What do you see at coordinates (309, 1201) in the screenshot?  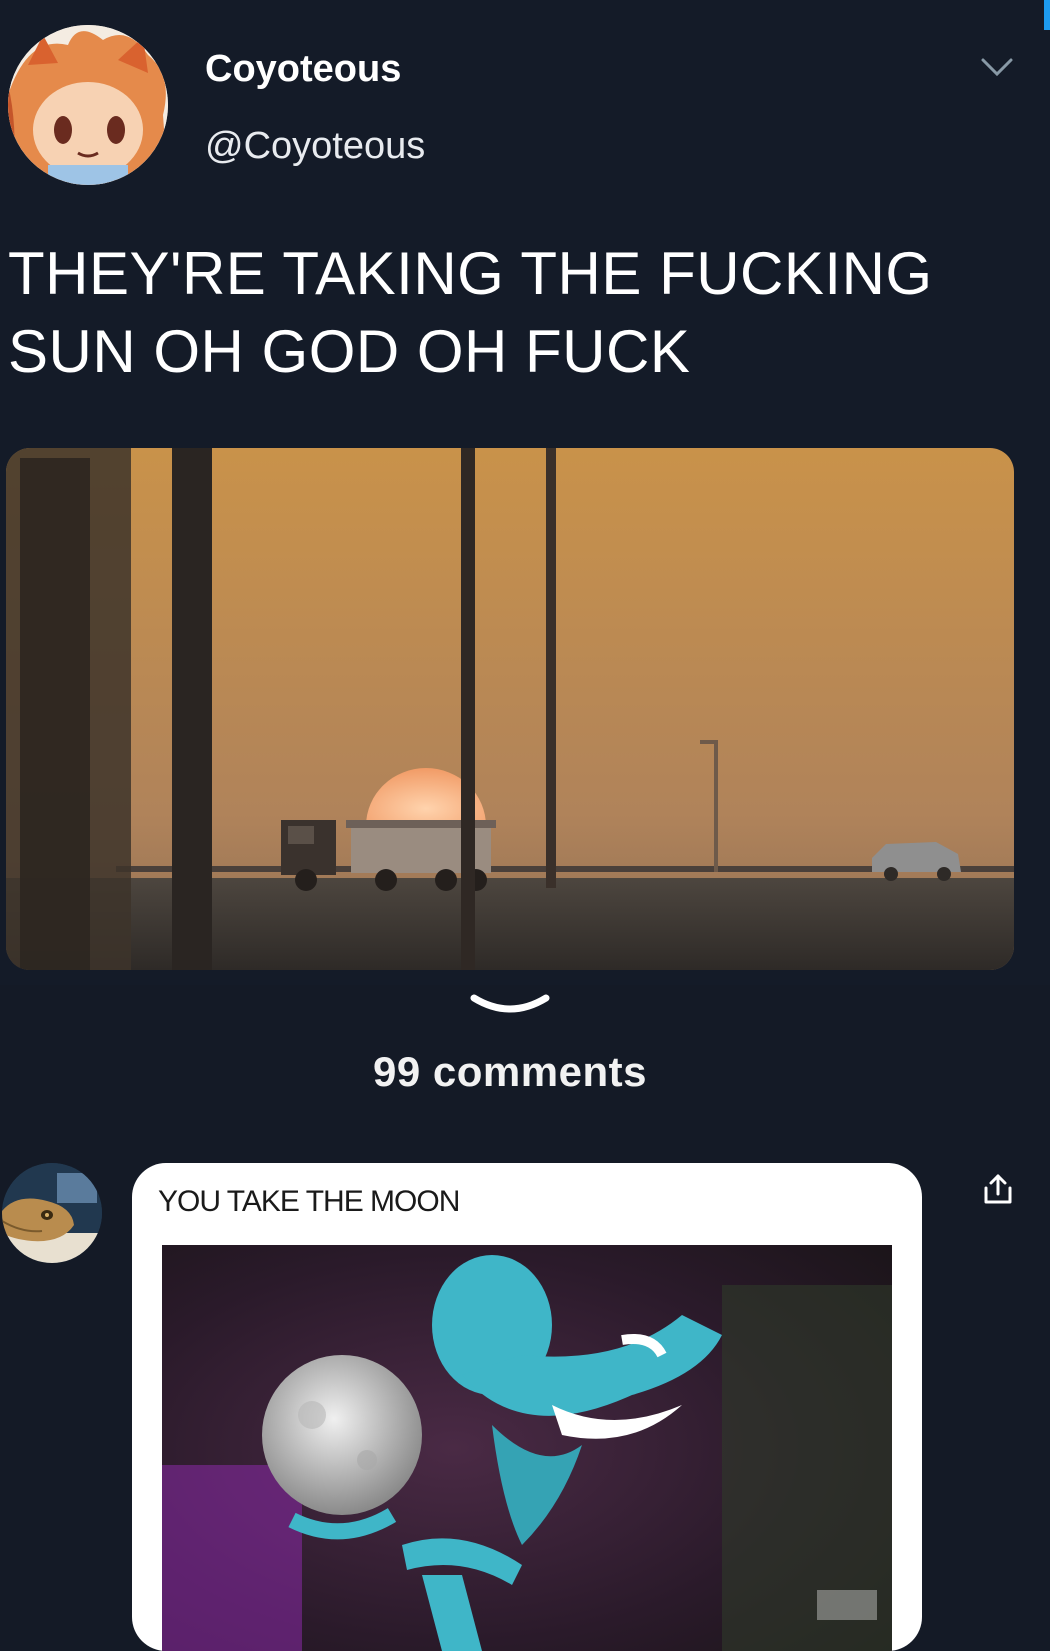 I see `comment-caption: YOU TAKE THE MOON` at bounding box center [309, 1201].